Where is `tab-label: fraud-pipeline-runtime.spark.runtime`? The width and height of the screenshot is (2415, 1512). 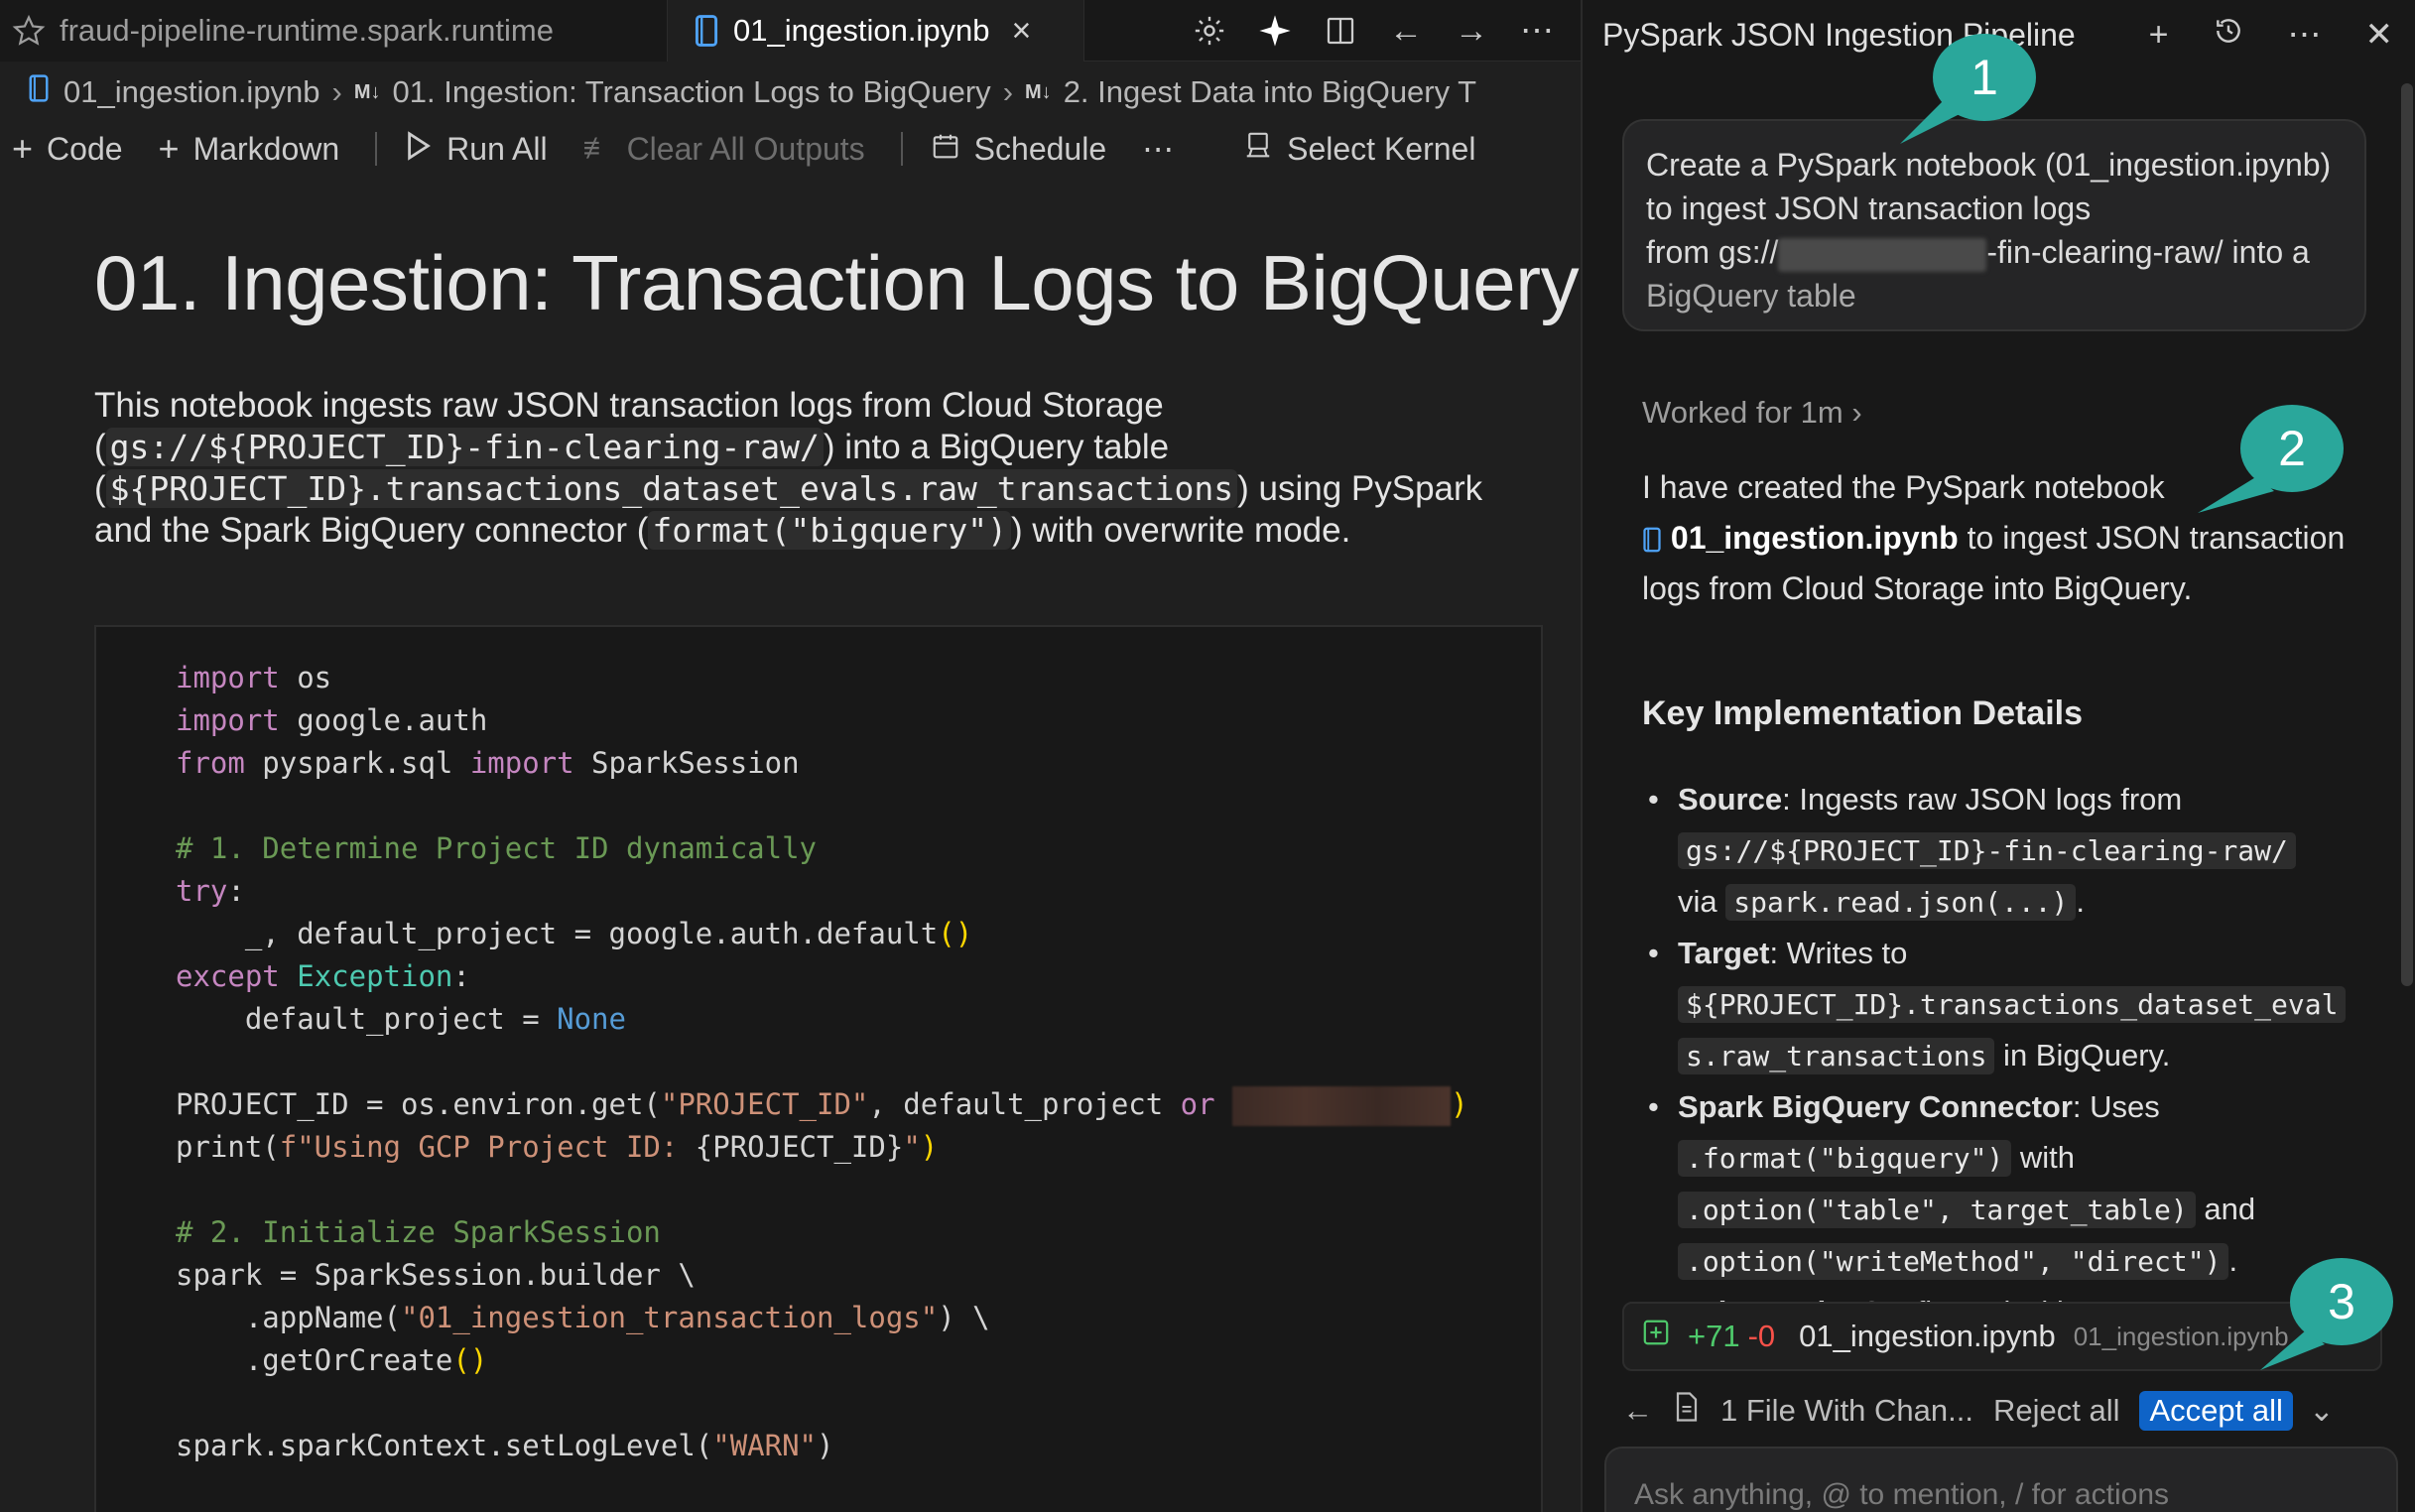 tab-label: fraud-pipeline-runtime.spark.runtime is located at coordinates (307, 30).